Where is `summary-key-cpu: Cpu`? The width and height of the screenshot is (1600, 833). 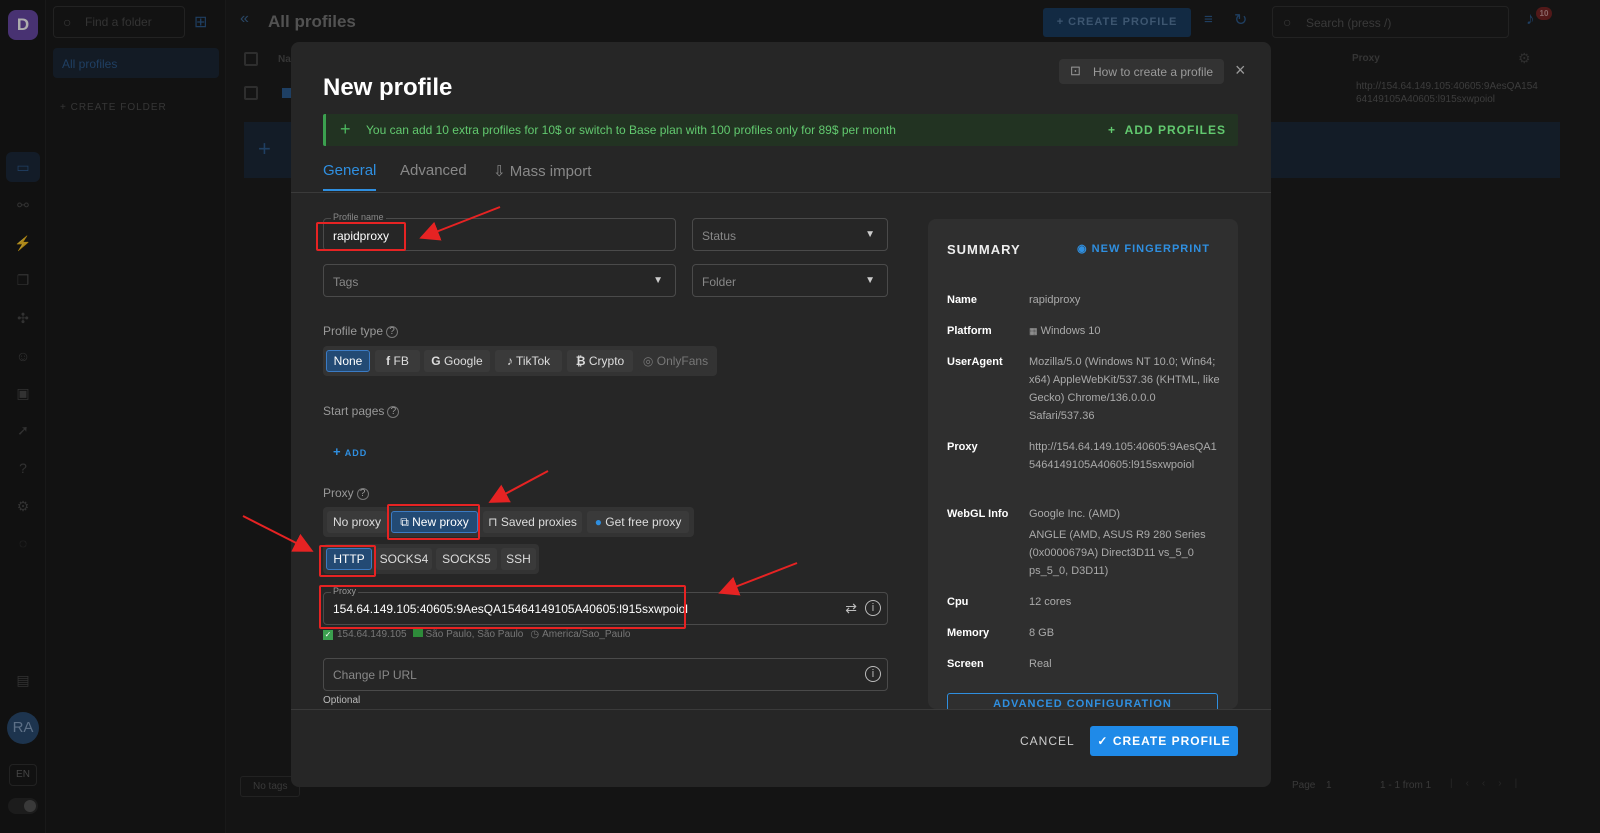
summary-key-cpu: Cpu is located at coordinates (958, 602).